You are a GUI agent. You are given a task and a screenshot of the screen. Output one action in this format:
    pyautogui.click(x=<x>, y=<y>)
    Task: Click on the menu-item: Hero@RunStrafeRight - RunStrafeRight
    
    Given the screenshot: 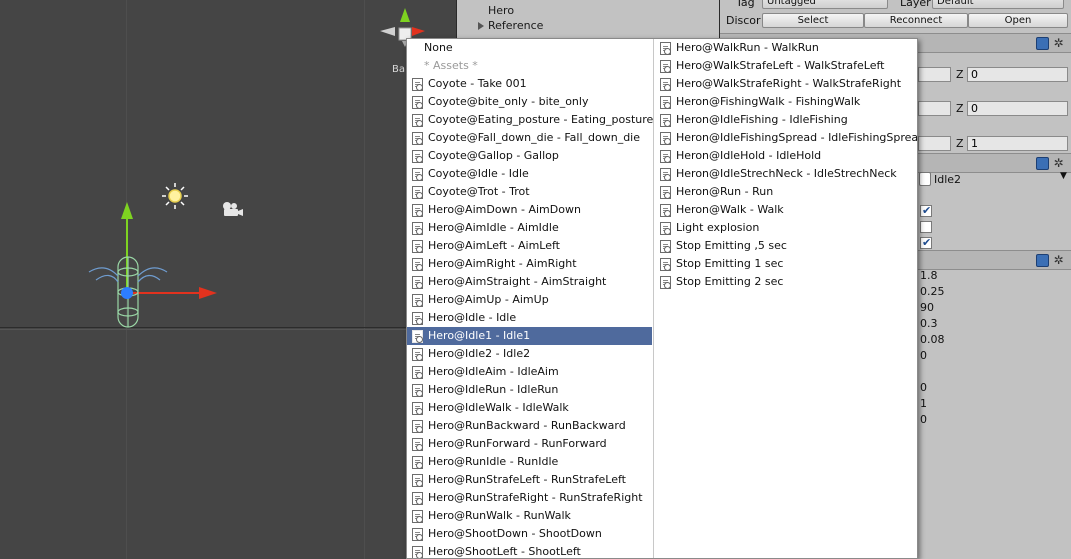 What is the action you would take?
    pyautogui.click(x=529, y=498)
    